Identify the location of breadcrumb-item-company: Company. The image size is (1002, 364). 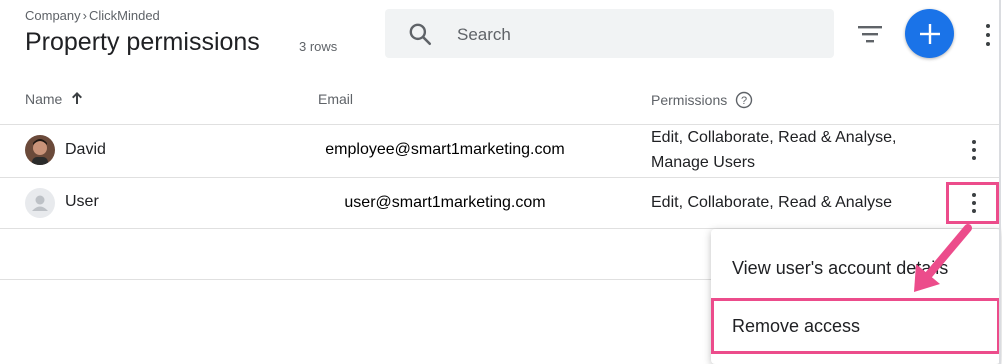
(53, 15).